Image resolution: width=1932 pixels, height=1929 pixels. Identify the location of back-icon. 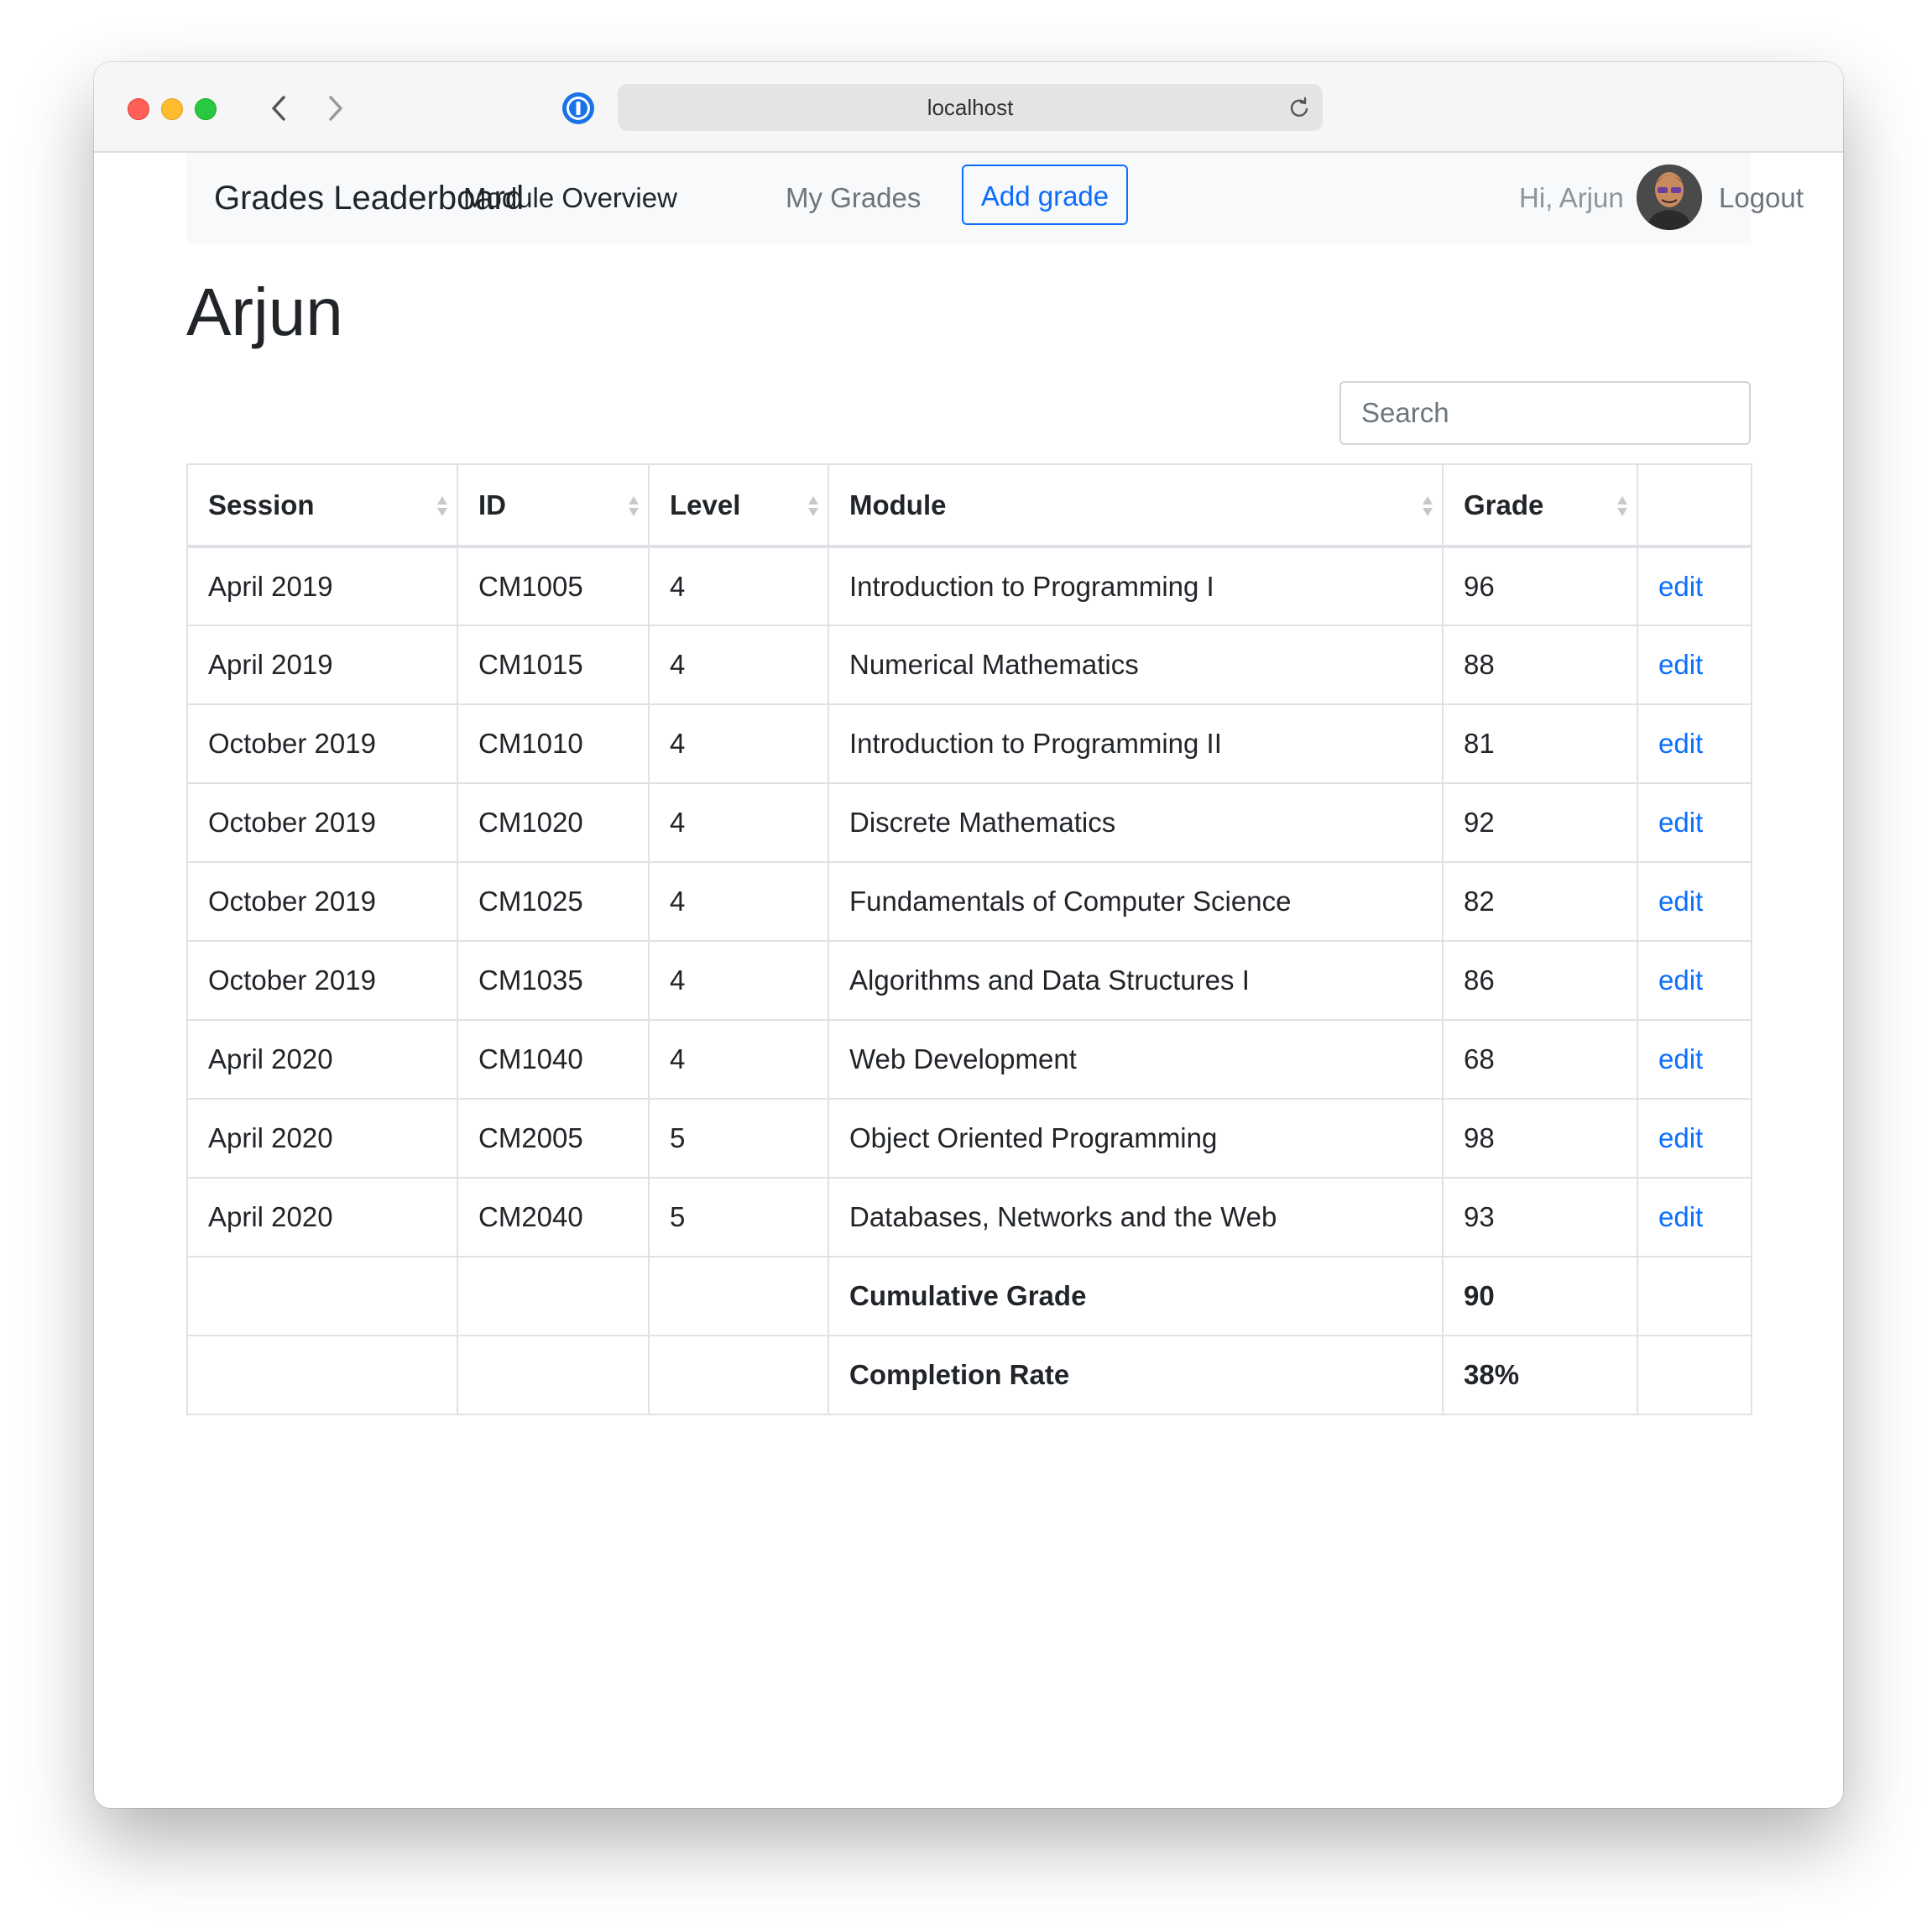
(278, 108).